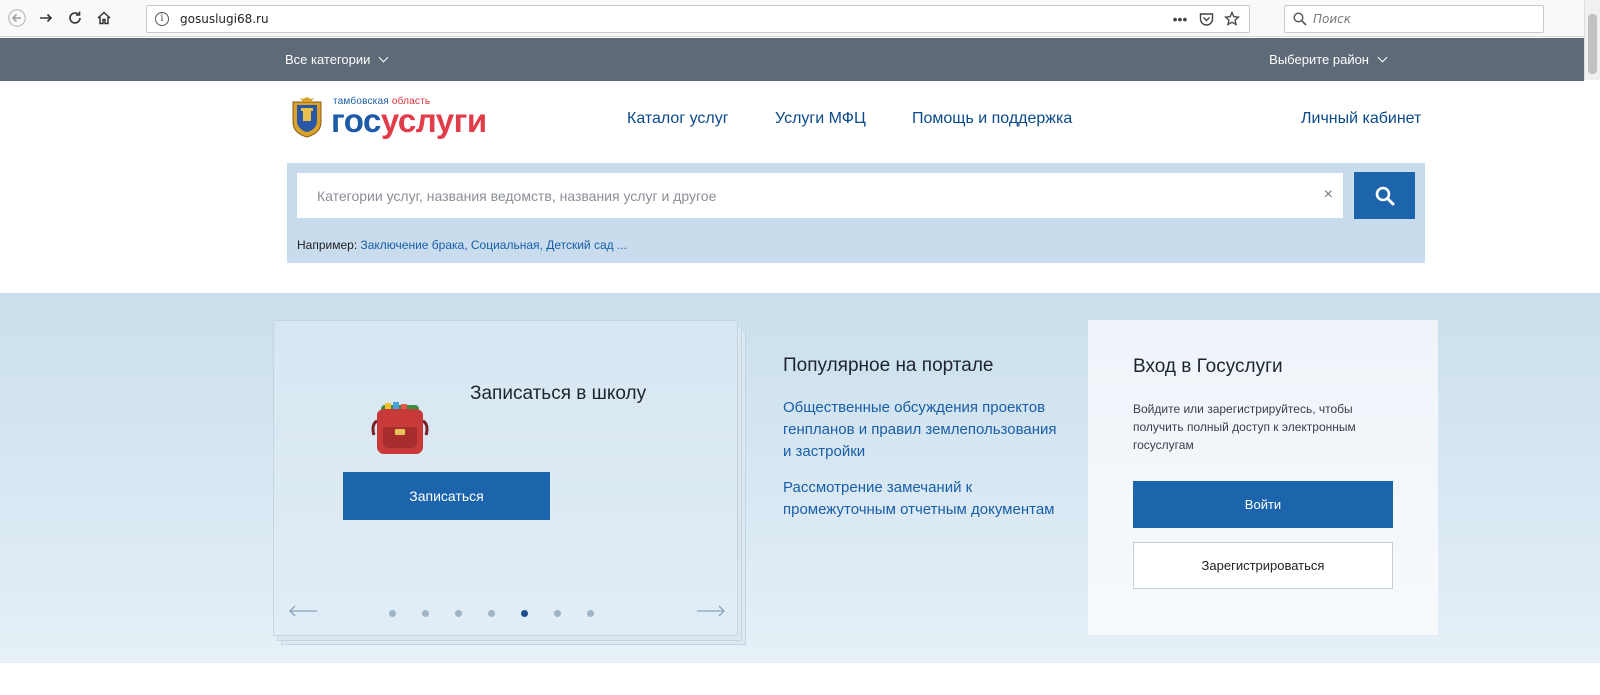  I want to click on examples-label: Например:, so click(327, 245).